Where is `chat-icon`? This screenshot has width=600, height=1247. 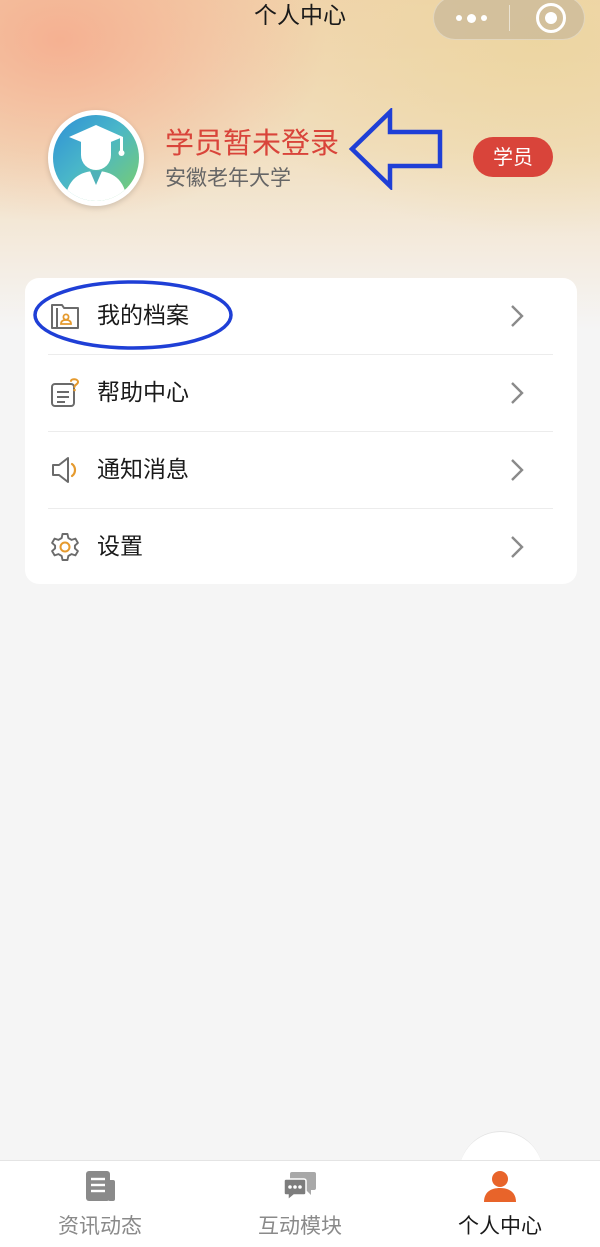
chat-icon is located at coordinates (299, 1187).